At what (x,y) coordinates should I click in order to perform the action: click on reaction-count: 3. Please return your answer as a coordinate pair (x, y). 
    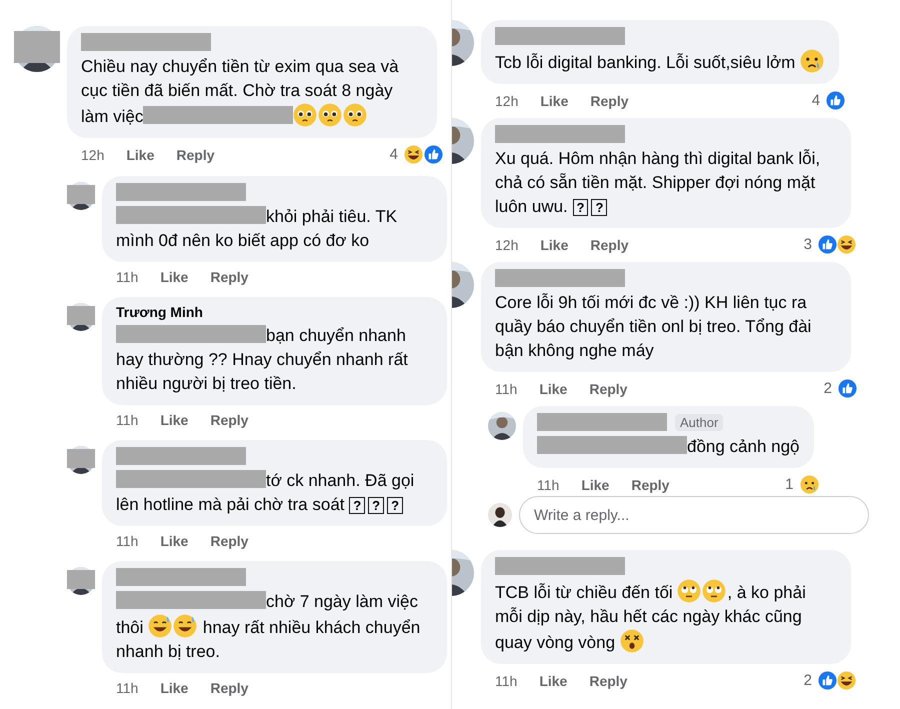
    Looking at the image, I should click on (808, 244).